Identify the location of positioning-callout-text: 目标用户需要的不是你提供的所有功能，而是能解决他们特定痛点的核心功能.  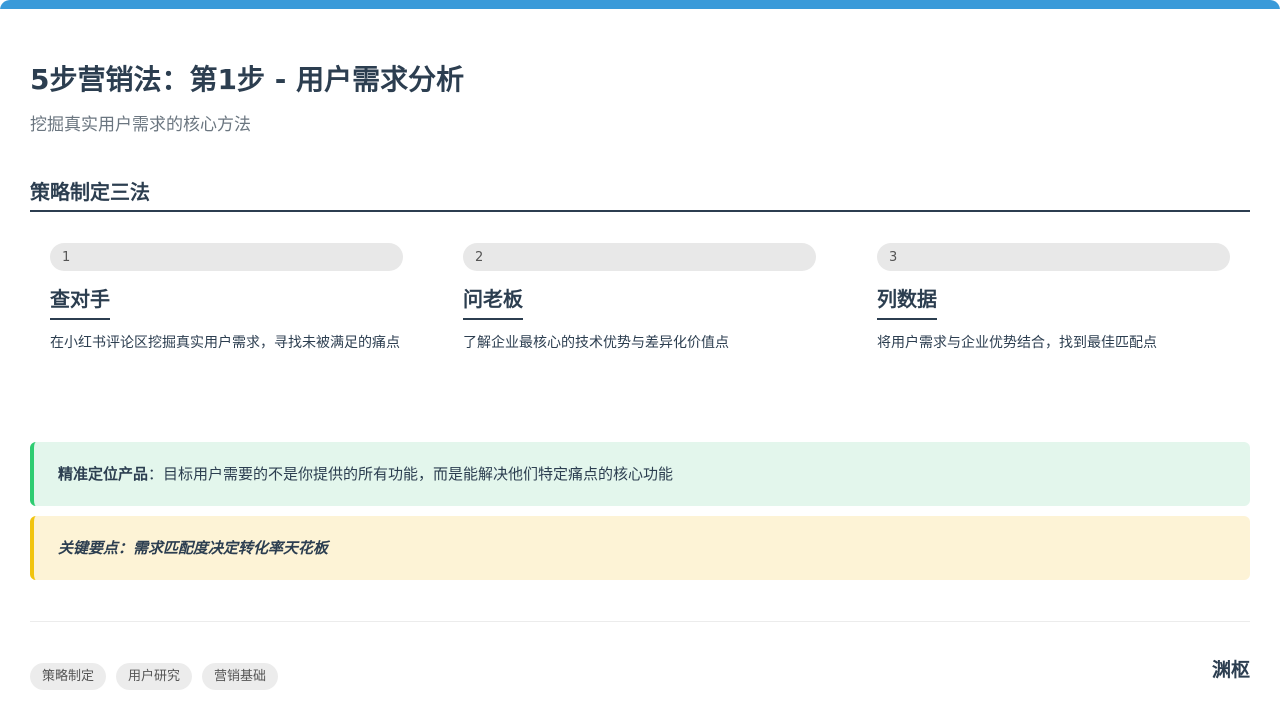
(418, 474).